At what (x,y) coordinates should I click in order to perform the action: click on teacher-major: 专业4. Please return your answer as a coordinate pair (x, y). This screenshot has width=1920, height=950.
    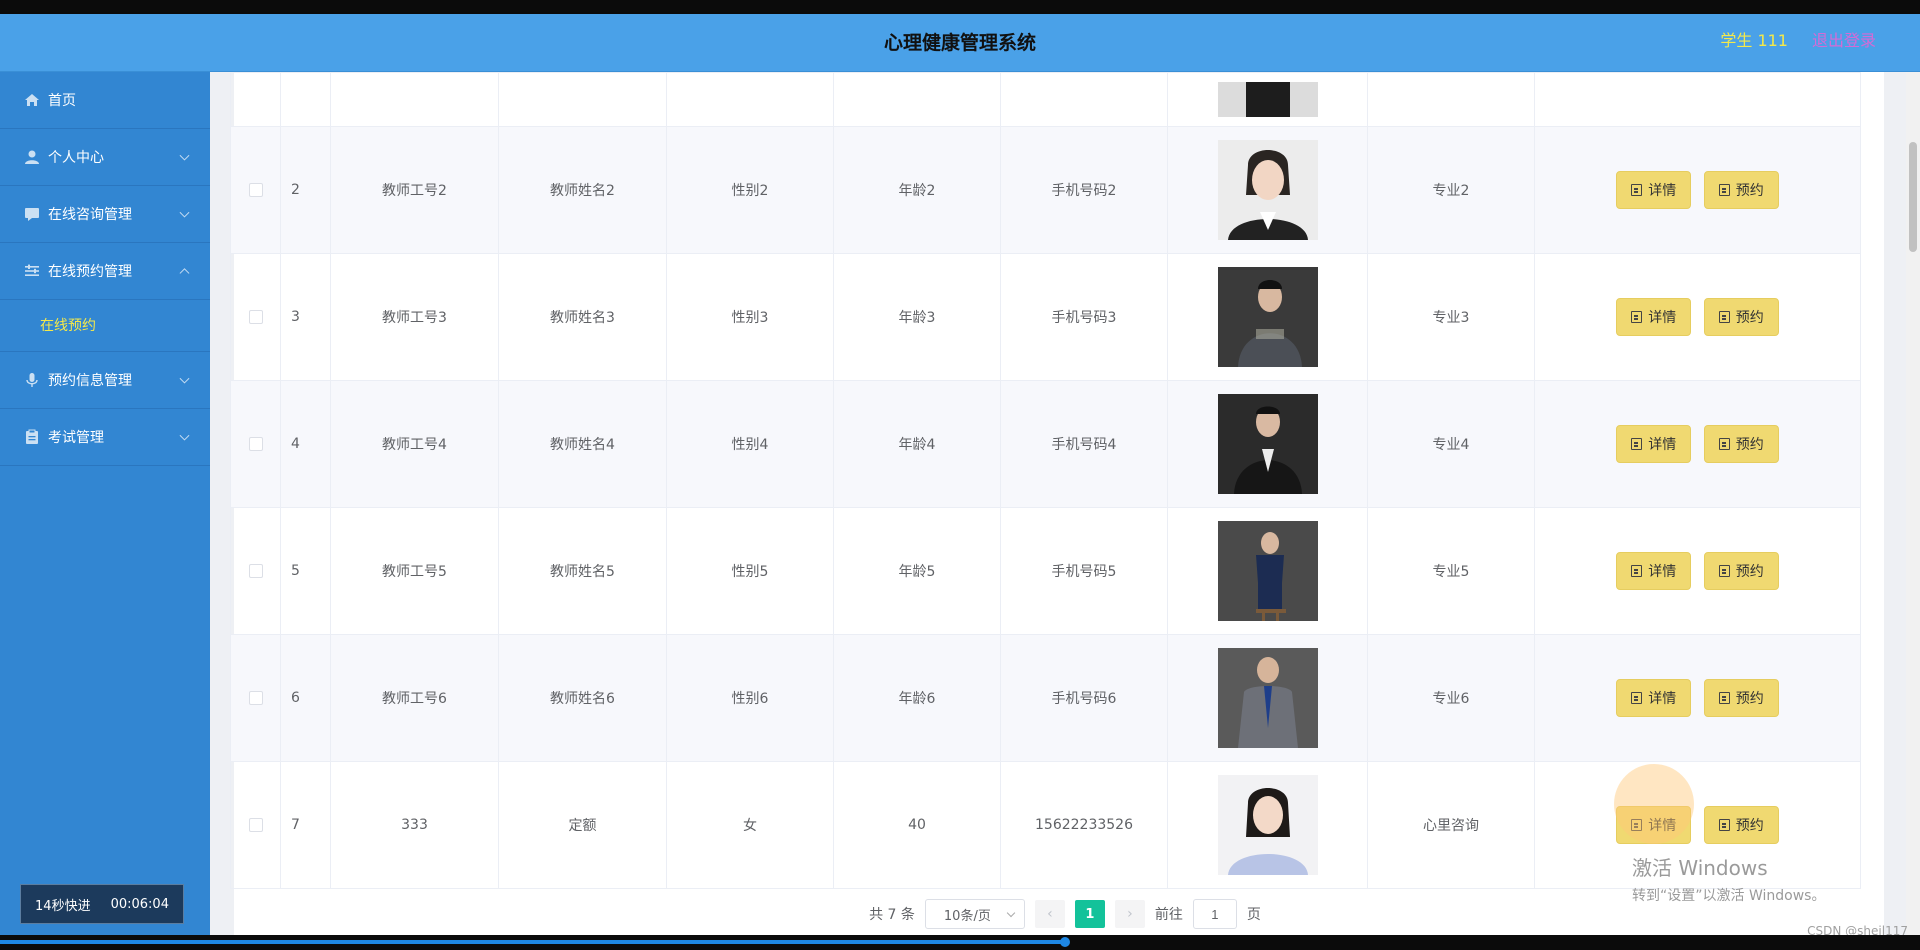
    Looking at the image, I should click on (1451, 444).